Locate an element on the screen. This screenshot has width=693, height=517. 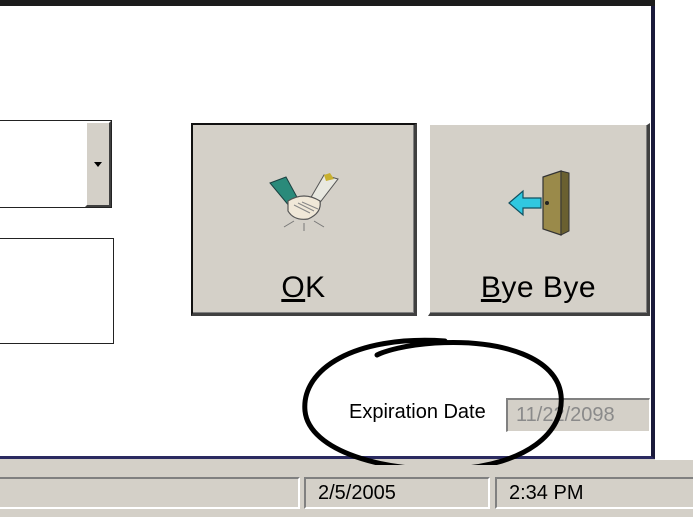
bye-bye-button: Bye Bye is located at coordinates (539, 219).